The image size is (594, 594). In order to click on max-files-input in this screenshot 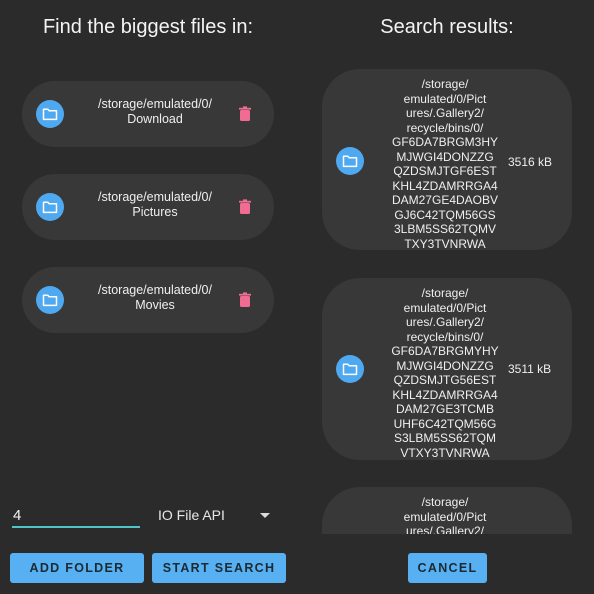, I will do `click(76, 516)`.